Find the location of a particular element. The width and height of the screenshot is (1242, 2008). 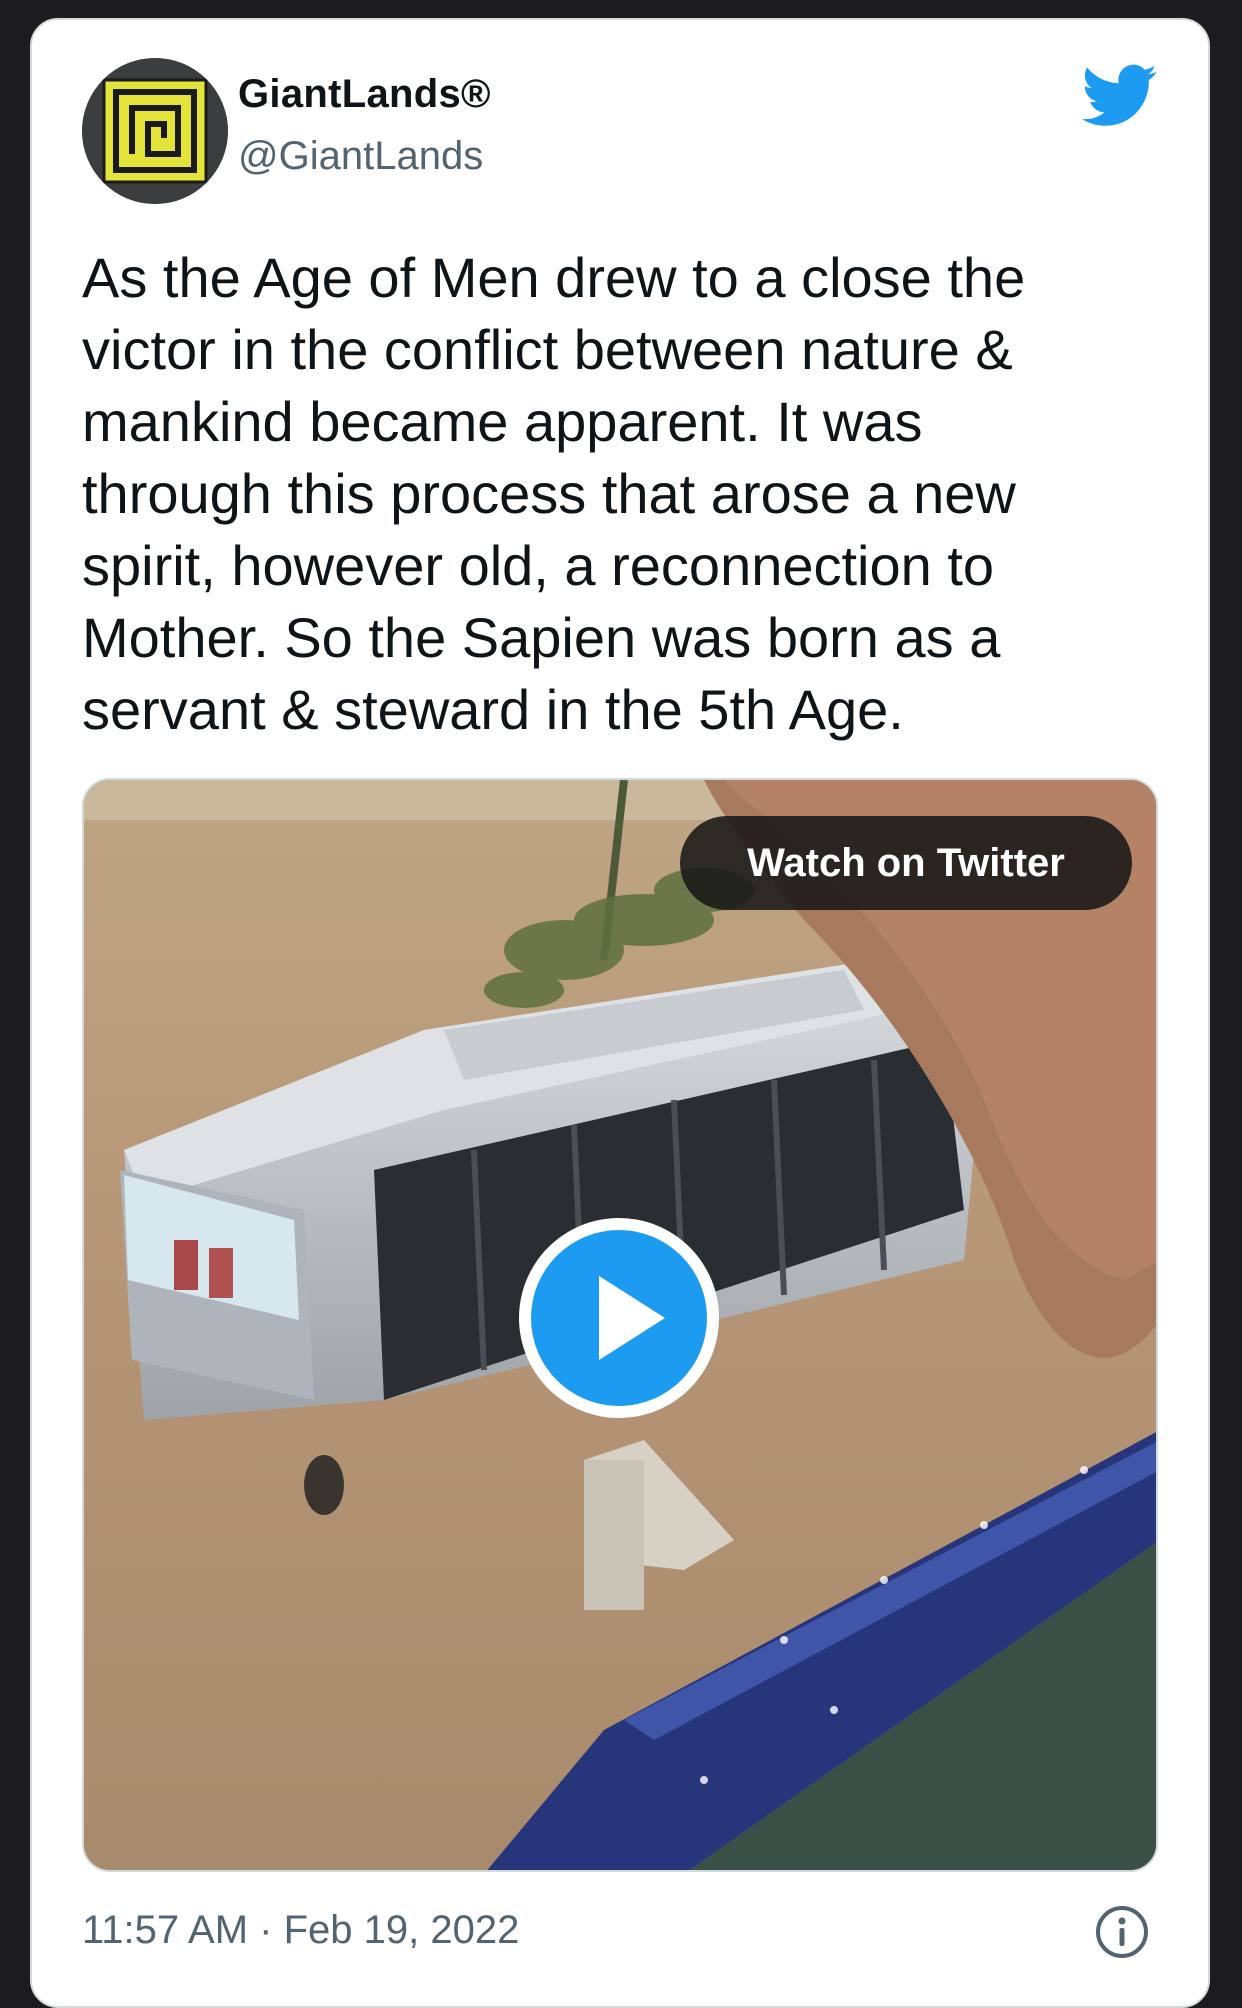

play-icon is located at coordinates (632, 1318).